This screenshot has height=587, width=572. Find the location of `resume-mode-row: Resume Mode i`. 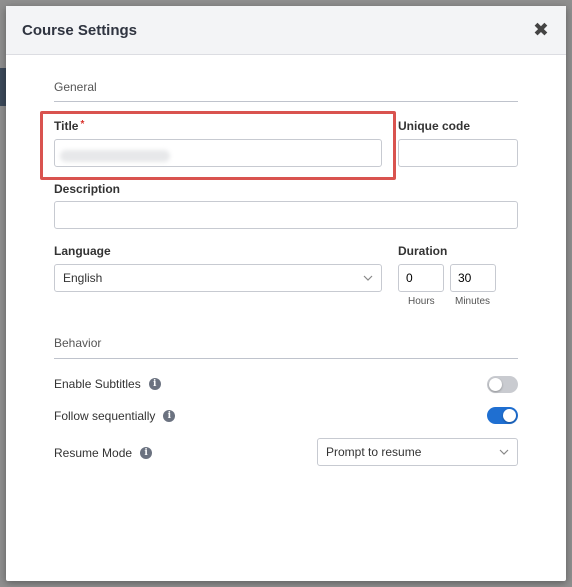

resume-mode-row: Resume Mode i is located at coordinates (103, 453).